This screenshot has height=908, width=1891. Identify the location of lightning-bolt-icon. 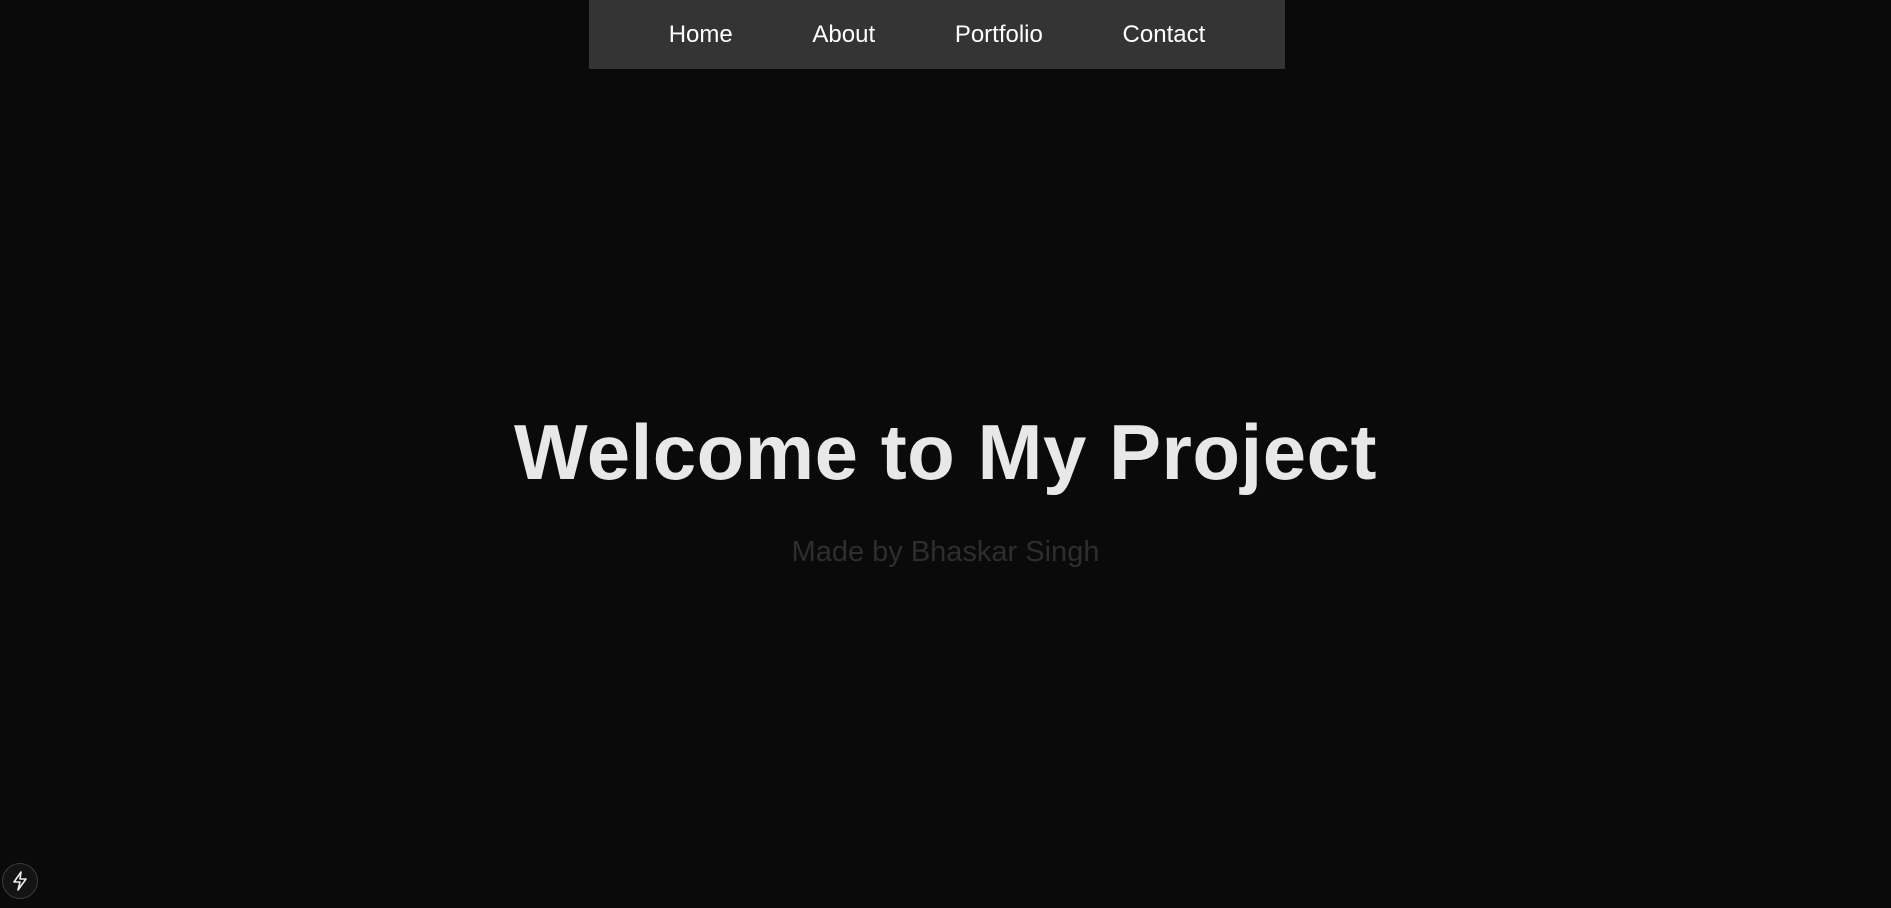
(20, 881).